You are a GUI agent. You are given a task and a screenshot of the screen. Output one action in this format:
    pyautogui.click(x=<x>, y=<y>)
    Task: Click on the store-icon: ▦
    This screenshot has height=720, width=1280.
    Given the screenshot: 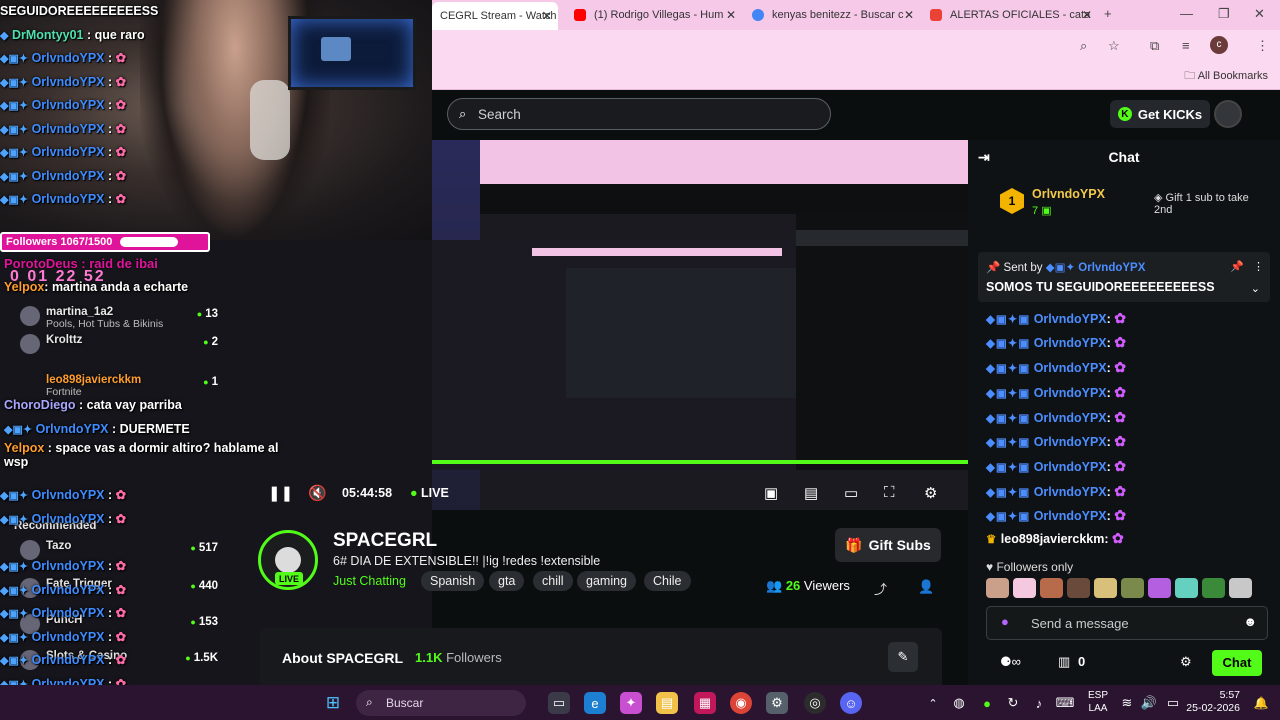 What is the action you would take?
    pyautogui.click(x=705, y=703)
    